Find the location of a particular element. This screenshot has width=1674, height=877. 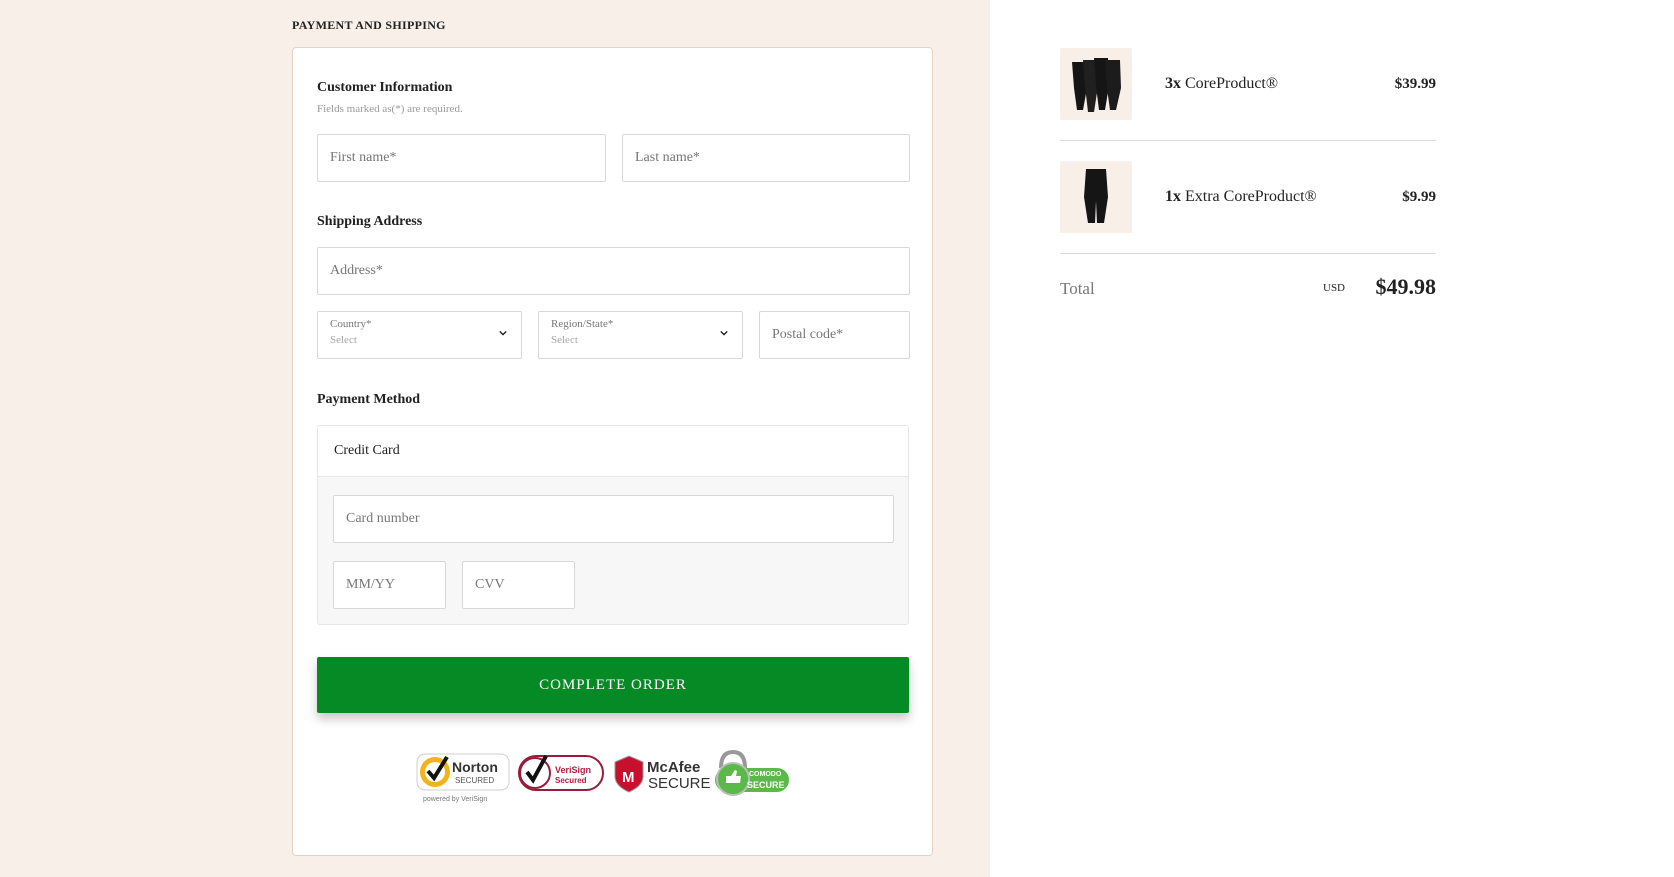

address-field: Address* is located at coordinates (613, 271).